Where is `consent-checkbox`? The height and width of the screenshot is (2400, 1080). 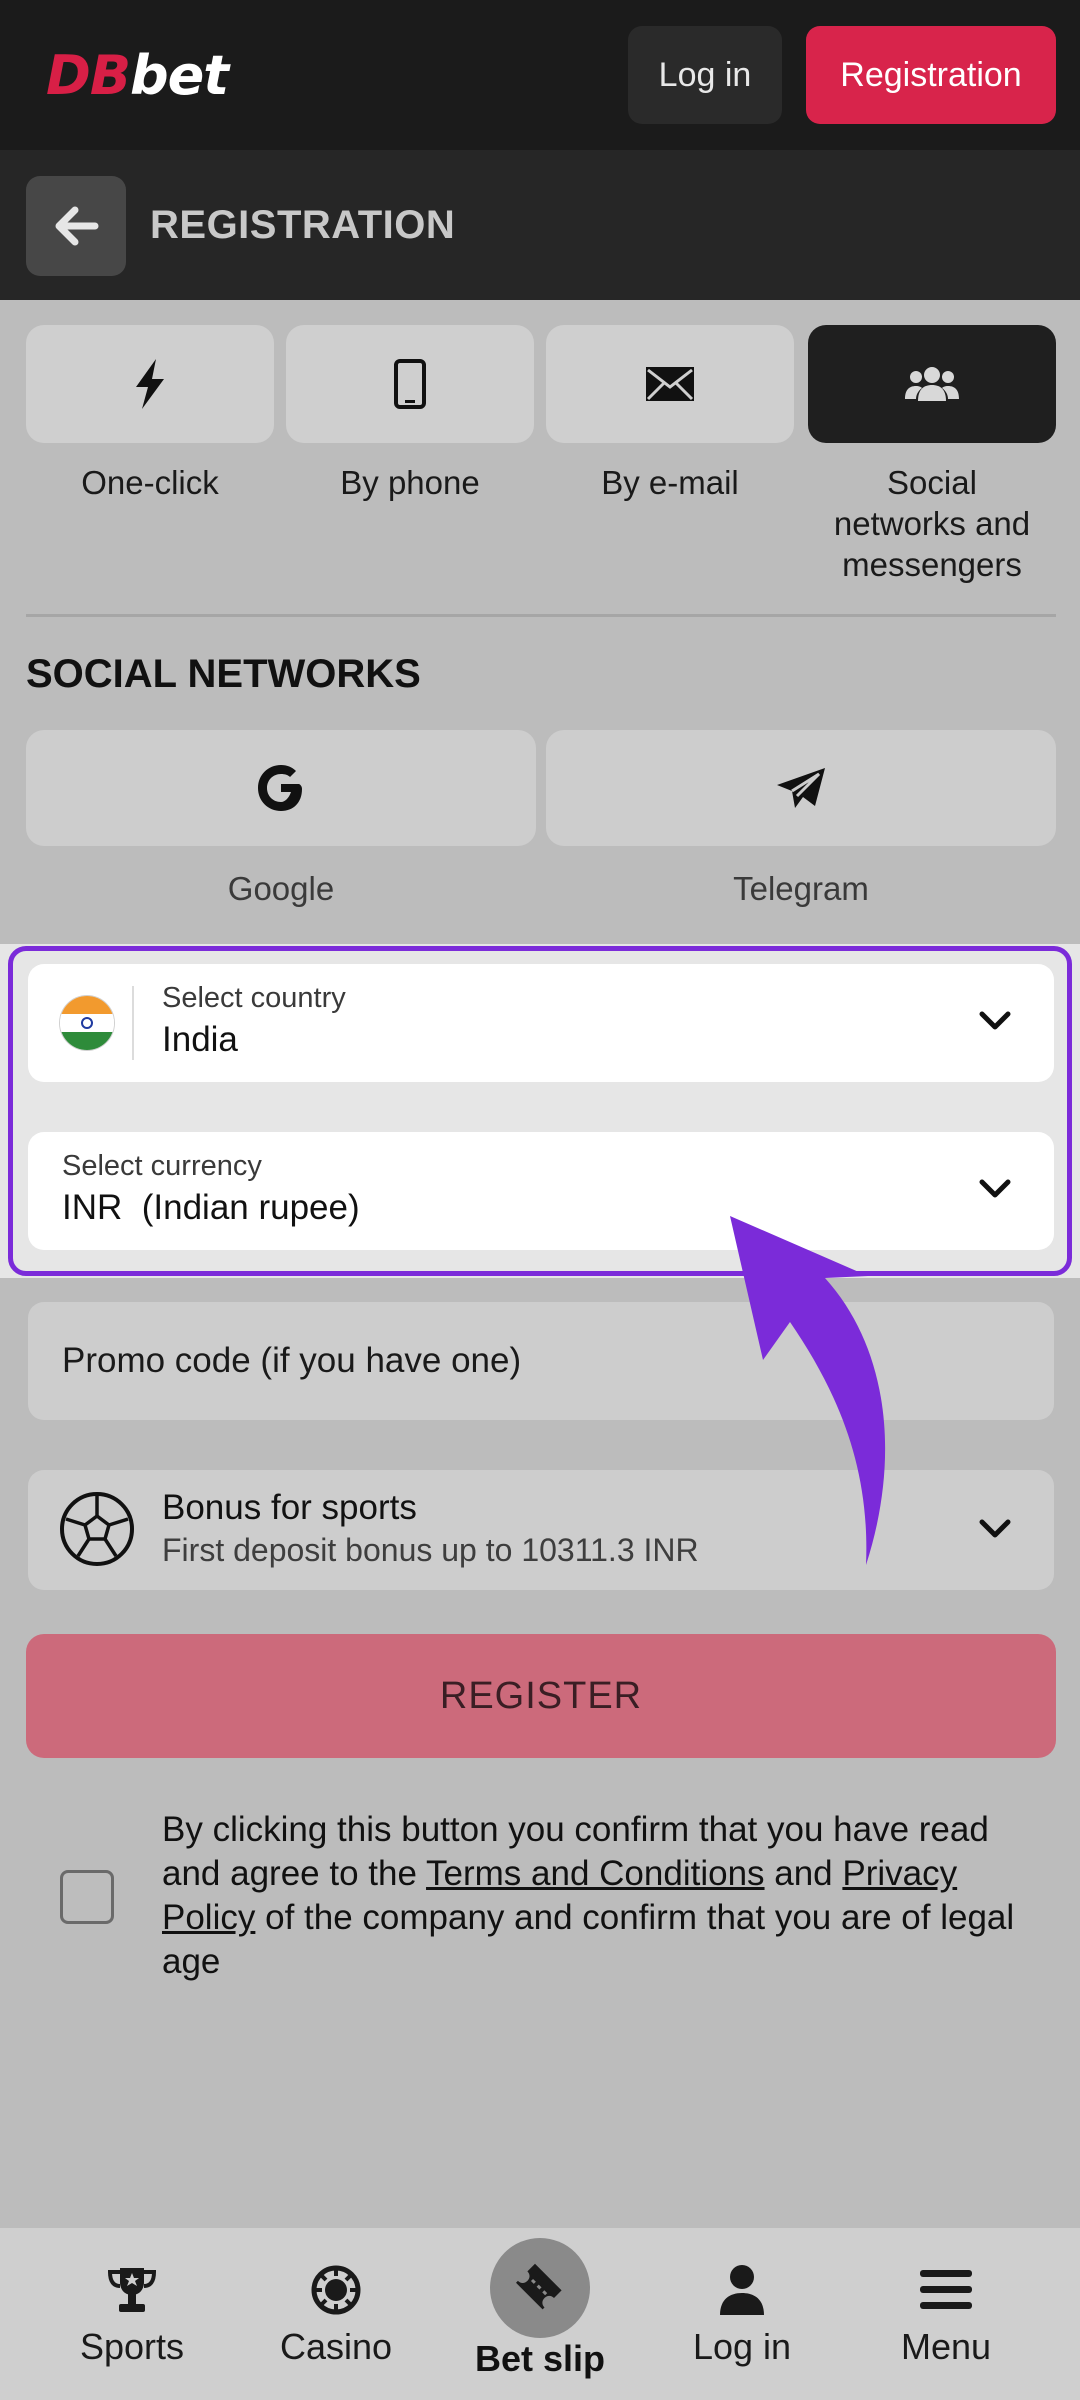 consent-checkbox is located at coordinates (87, 1897).